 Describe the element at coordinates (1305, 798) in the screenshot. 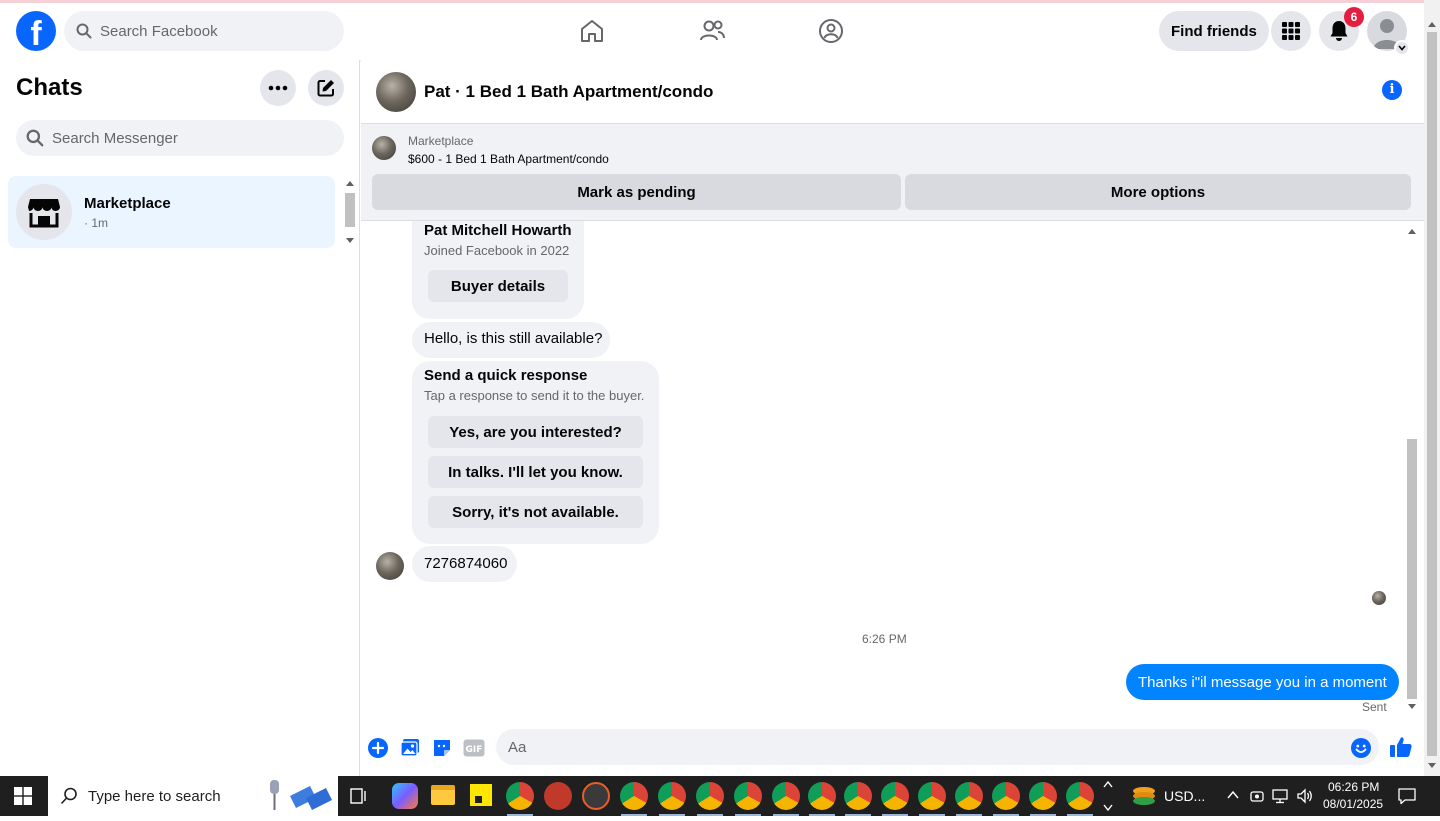

I see `volume-icon` at that location.